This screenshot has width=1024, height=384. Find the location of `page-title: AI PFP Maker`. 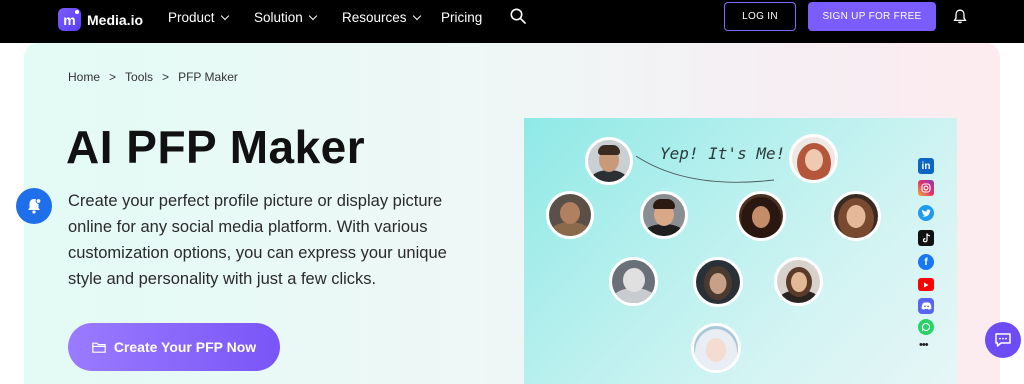

page-title: AI PFP Maker is located at coordinates (216, 147).